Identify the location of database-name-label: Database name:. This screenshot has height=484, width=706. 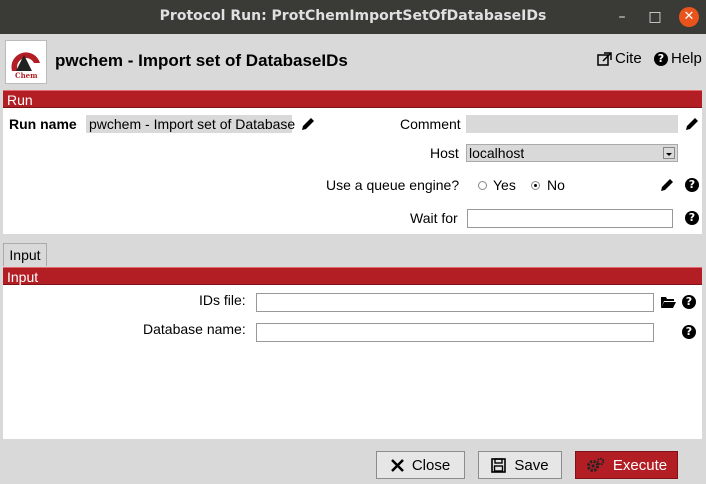
(194, 329).